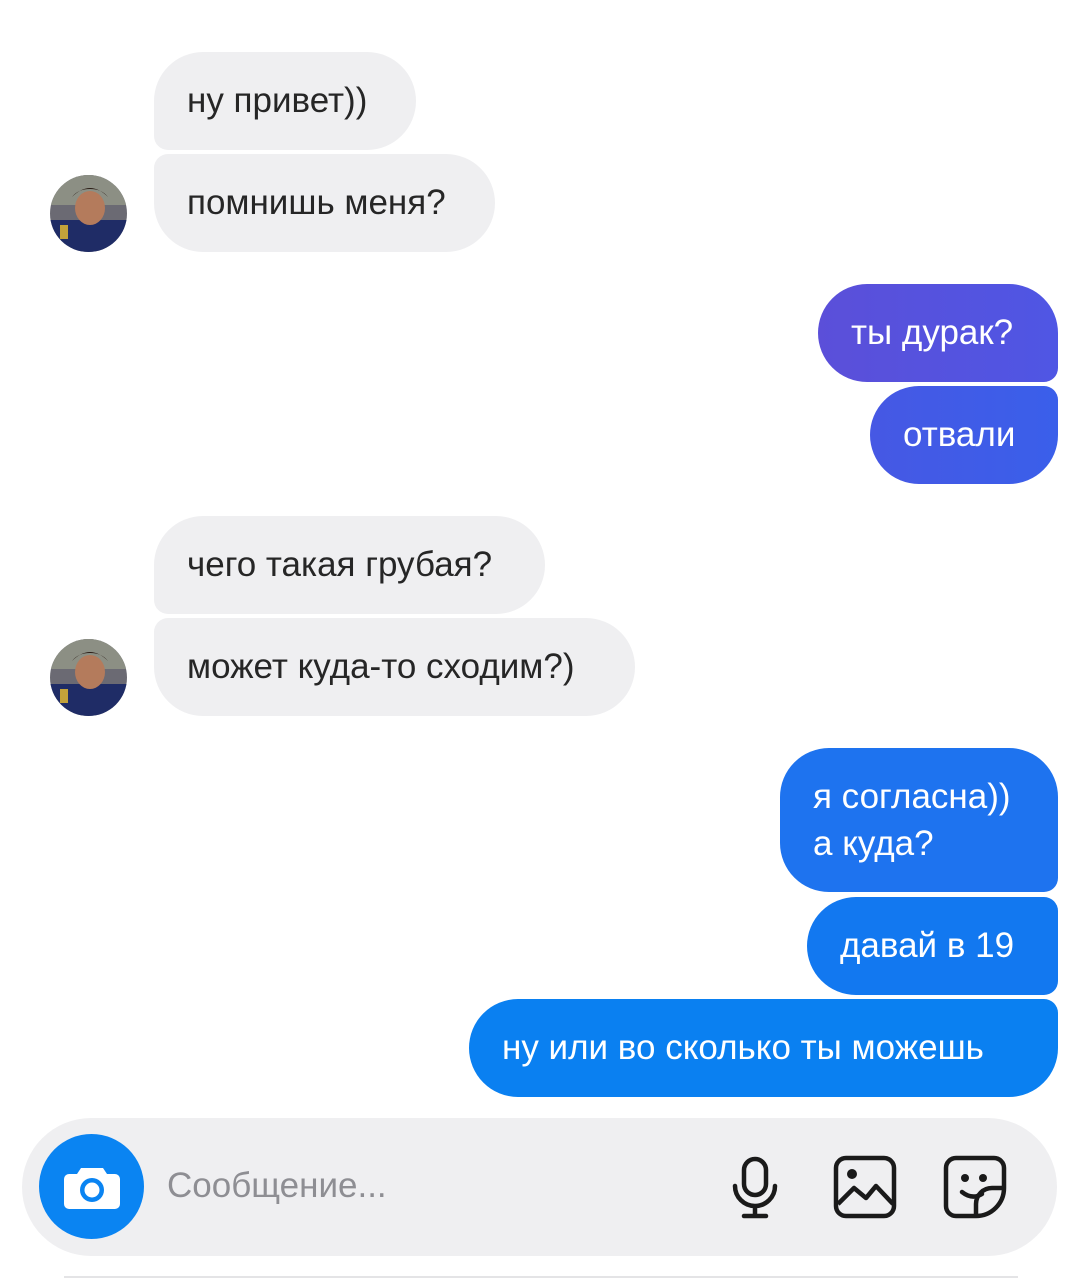 This screenshot has height=1286, width=1080. I want to click on sticker-icon, so click(975, 1187).